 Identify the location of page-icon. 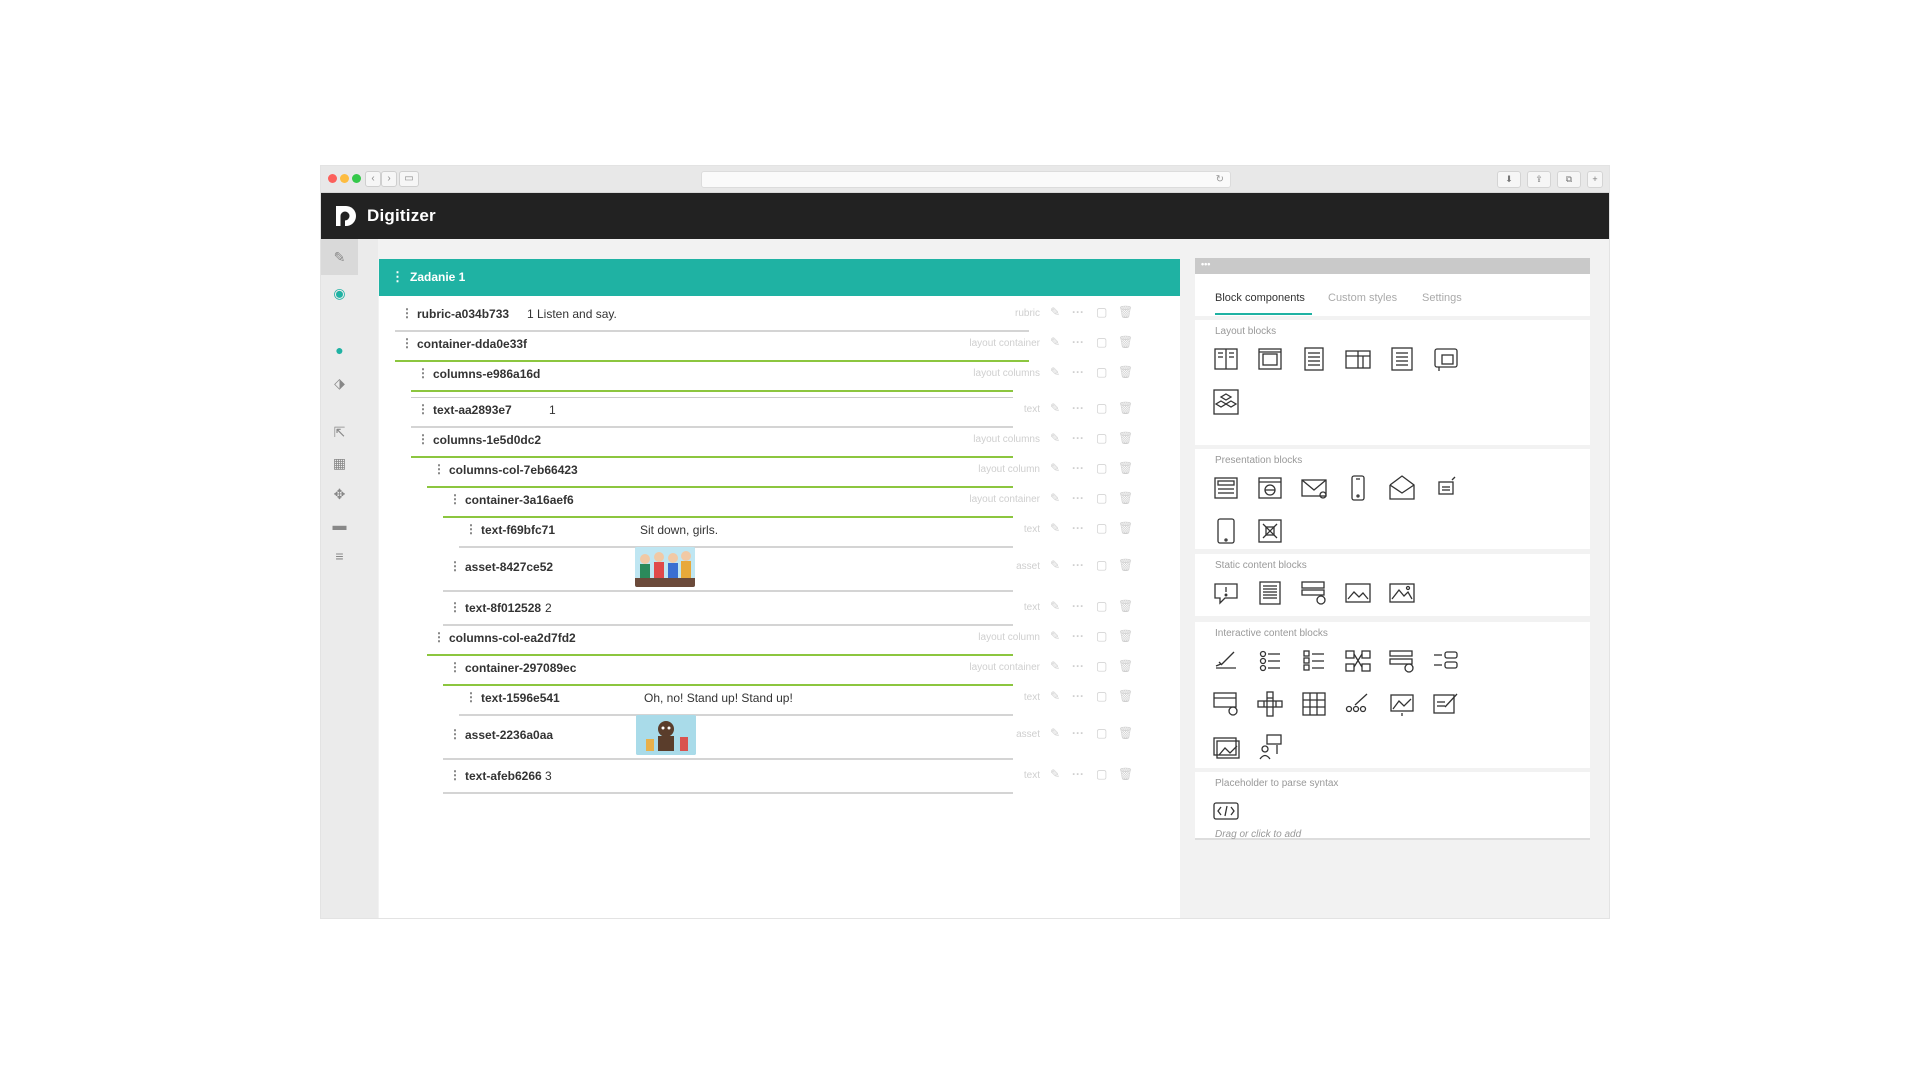
(1314, 359).